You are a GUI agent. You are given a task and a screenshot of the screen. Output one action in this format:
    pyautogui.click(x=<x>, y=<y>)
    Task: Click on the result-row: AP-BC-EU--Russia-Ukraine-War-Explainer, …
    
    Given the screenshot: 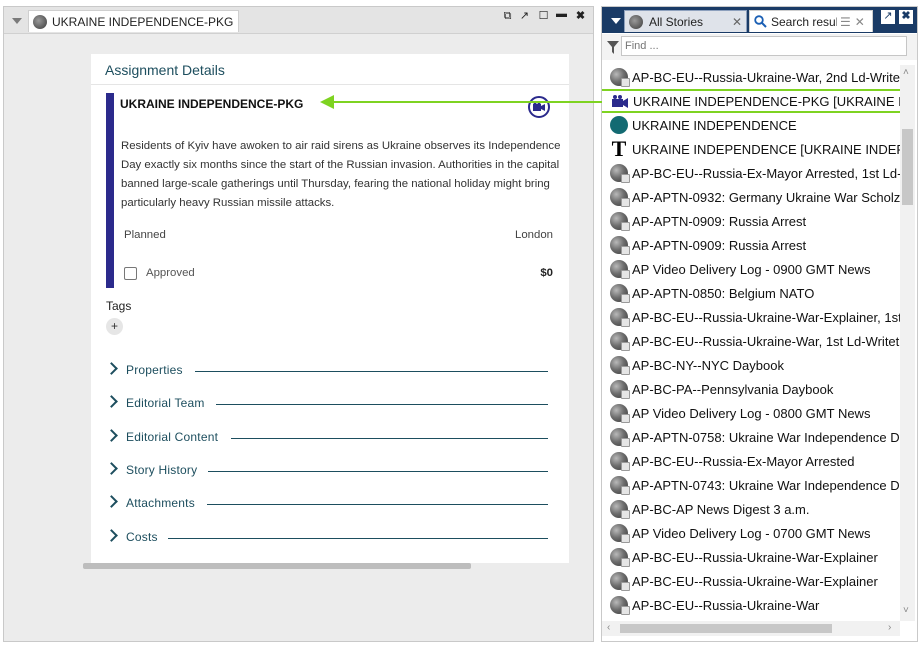 What is the action you would take?
    pyautogui.click(x=755, y=317)
    